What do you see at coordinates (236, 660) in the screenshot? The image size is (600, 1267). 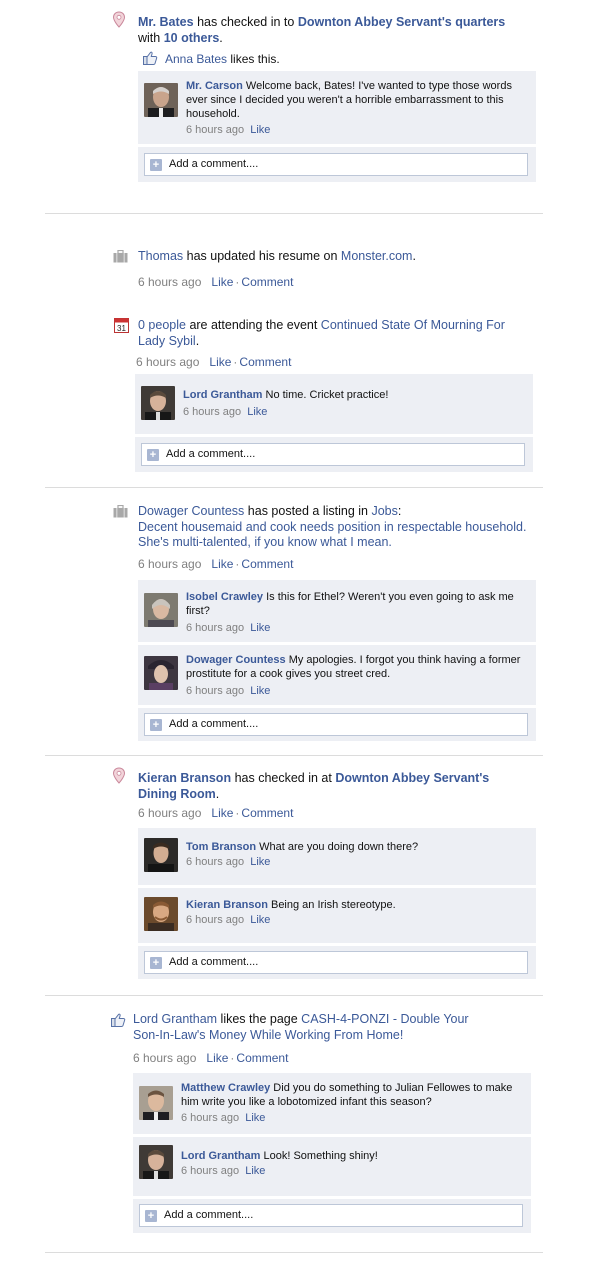 I see `comment-author-link: Dowager Countess` at bounding box center [236, 660].